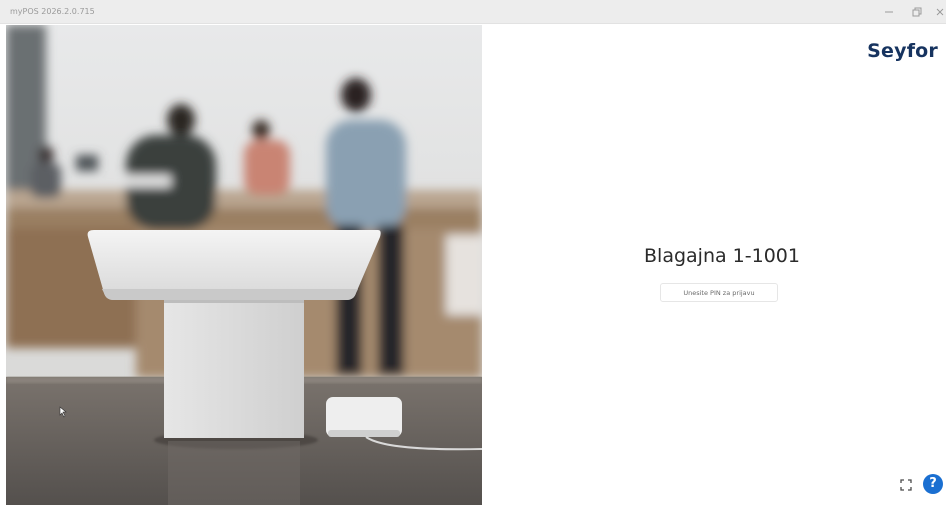 This screenshot has height=505, width=946. I want to click on fullscreen-icon, so click(906, 485).